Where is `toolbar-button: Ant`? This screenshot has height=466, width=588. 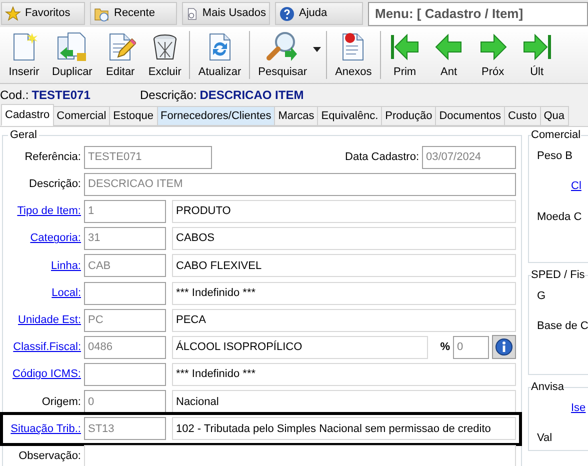 toolbar-button: Ant is located at coordinates (448, 55).